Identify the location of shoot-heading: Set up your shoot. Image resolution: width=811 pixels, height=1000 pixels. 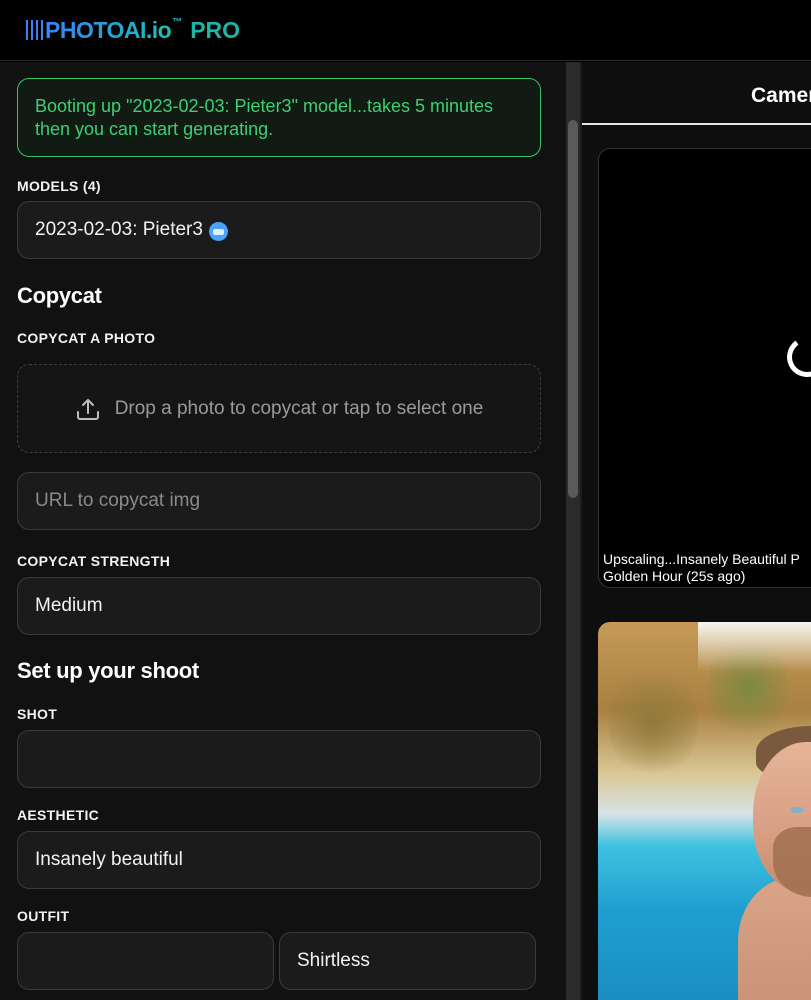
(108, 670).